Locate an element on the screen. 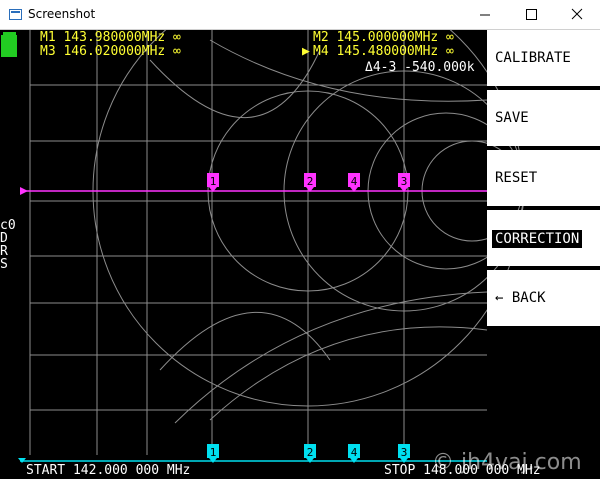  menu-correction-button: CORRECTION is located at coordinates (543, 238).